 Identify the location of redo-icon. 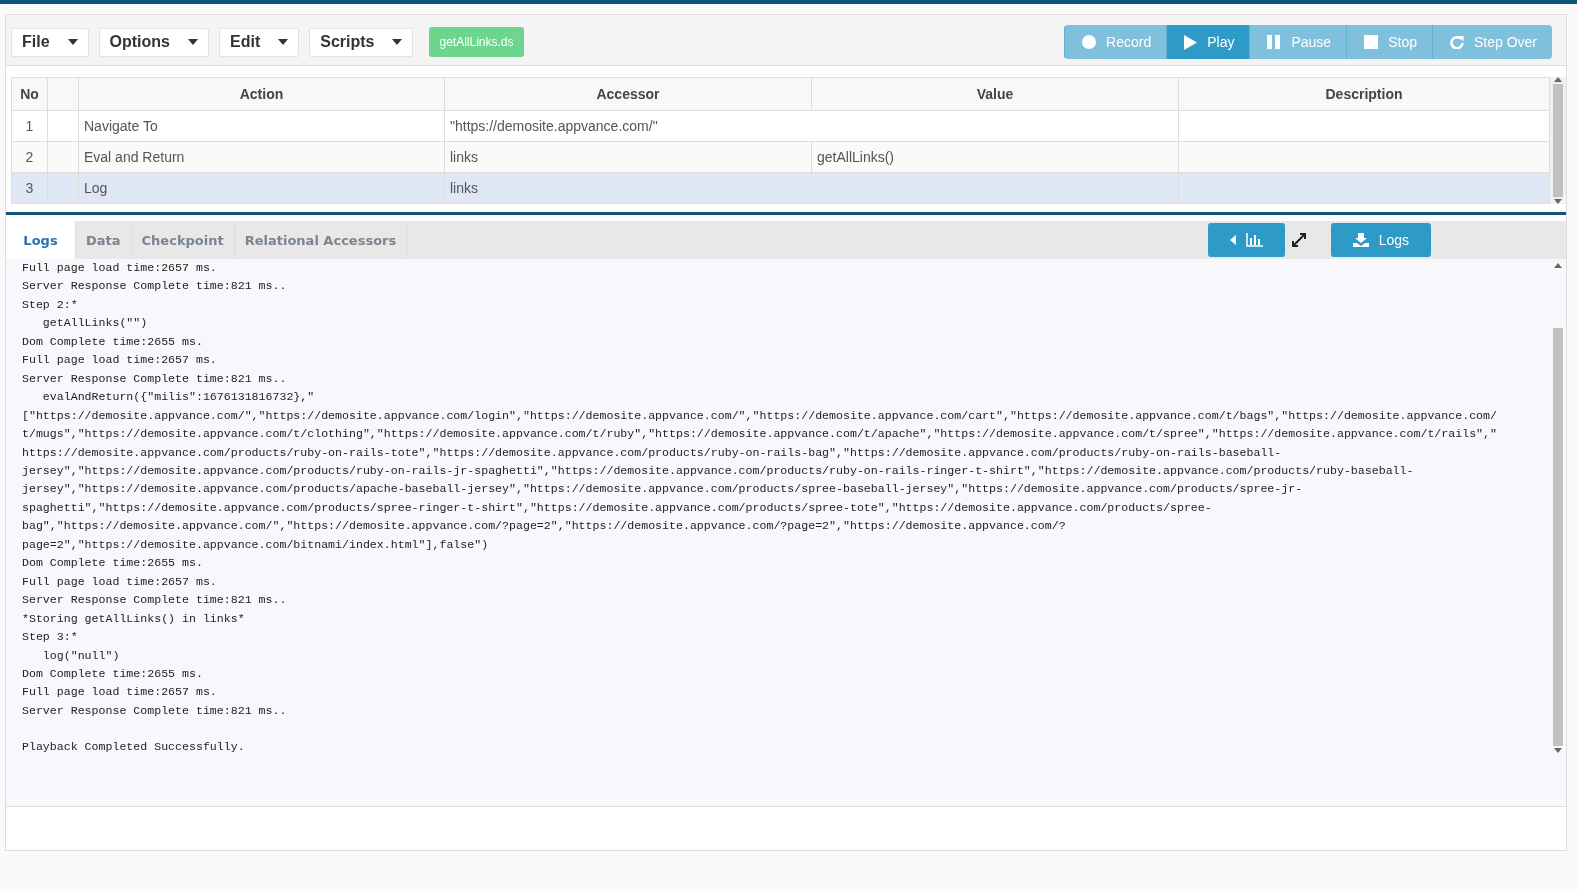
(1456, 42).